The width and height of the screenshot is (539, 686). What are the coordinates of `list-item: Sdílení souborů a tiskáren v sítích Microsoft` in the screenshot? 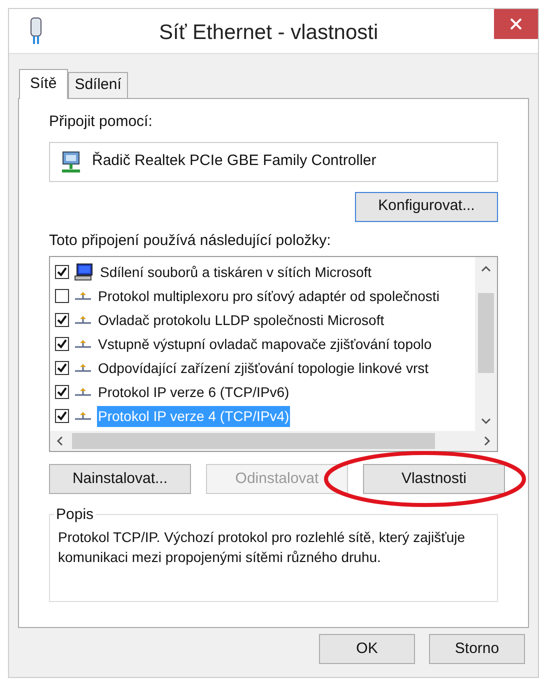 It's located at (265, 272).